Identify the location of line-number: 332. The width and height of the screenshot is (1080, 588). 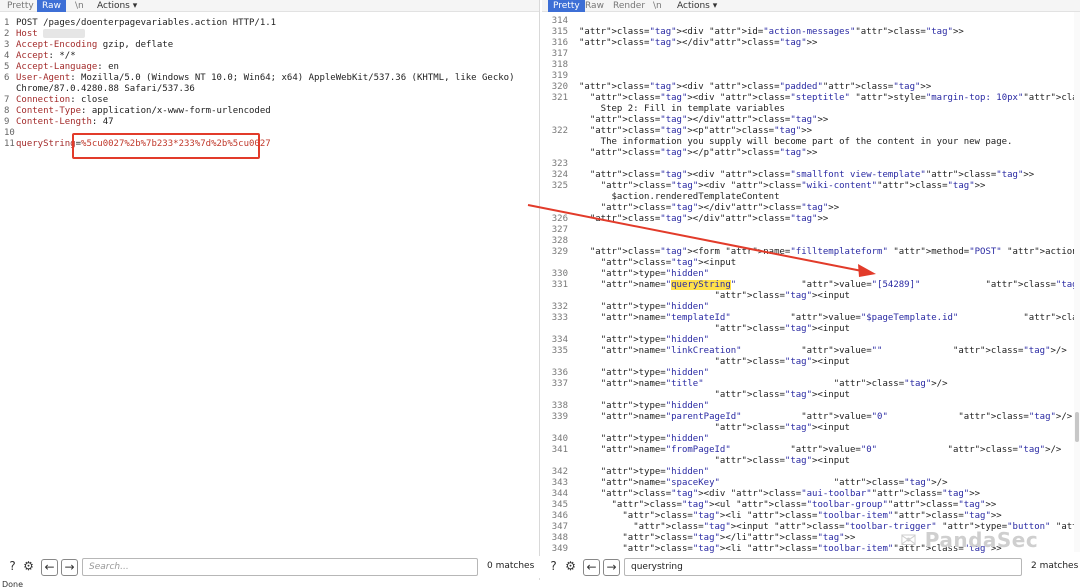
(559, 307).